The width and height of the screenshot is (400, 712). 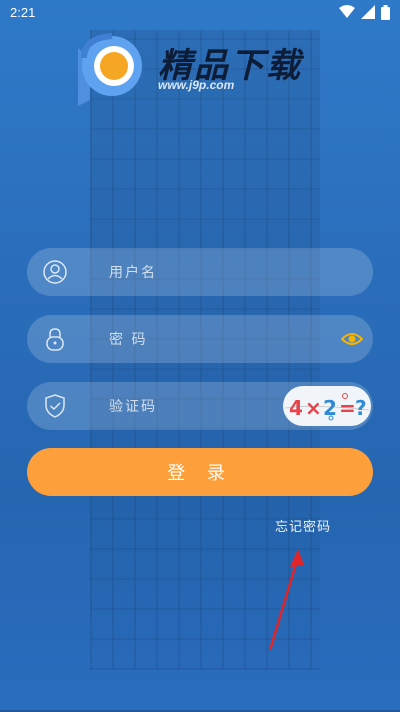 I want to click on captcha-image: 4 × 2 = ?, so click(x=327, y=406).